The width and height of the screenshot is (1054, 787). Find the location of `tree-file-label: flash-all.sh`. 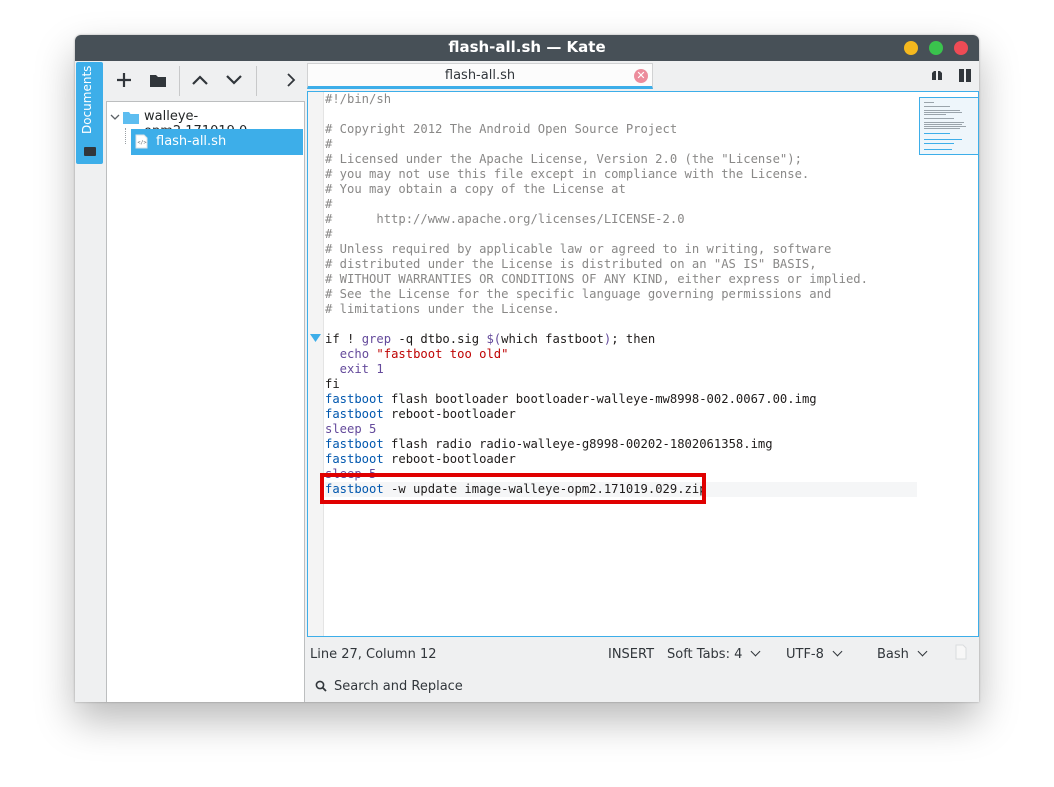

tree-file-label: flash-all.sh is located at coordinates (191, 141).